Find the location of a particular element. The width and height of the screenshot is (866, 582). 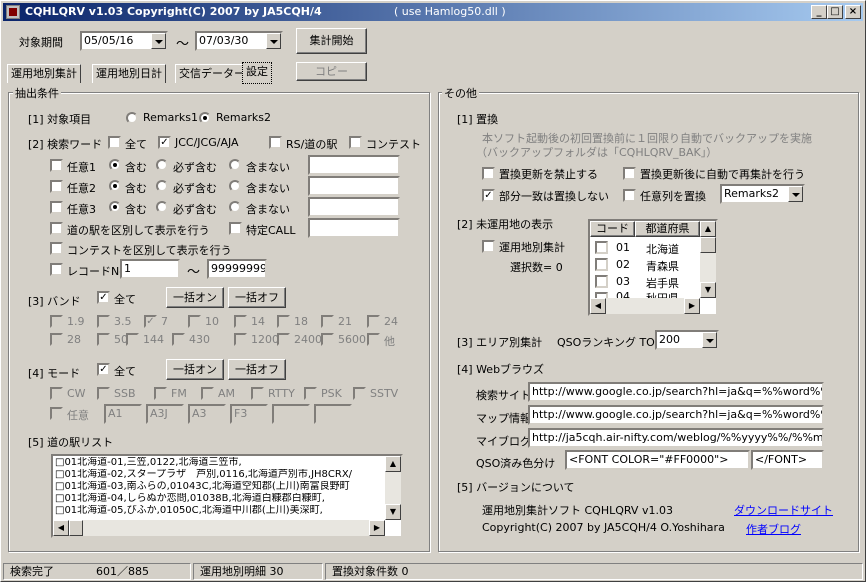

tab-qso-data: 交信データー is located at coordinates (212, 73).